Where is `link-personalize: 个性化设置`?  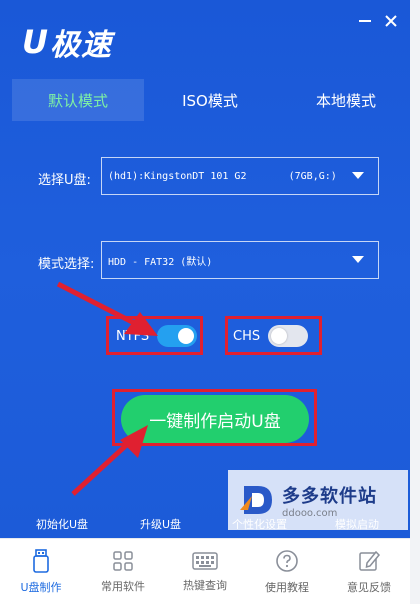
link-personalize: 个性化设置 is located at coordinates (259, 524).